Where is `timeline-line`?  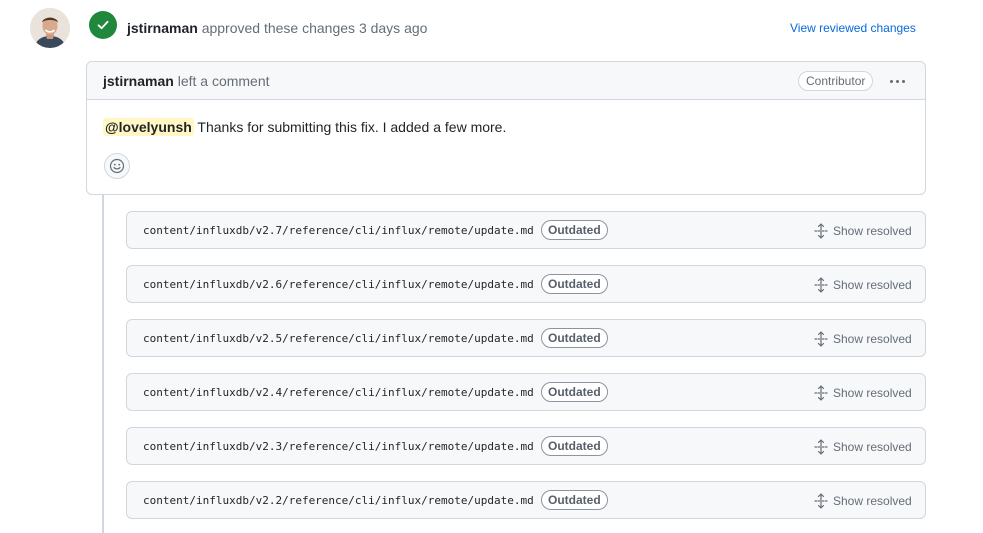 timeline-line is located at coordinates (103, 363).